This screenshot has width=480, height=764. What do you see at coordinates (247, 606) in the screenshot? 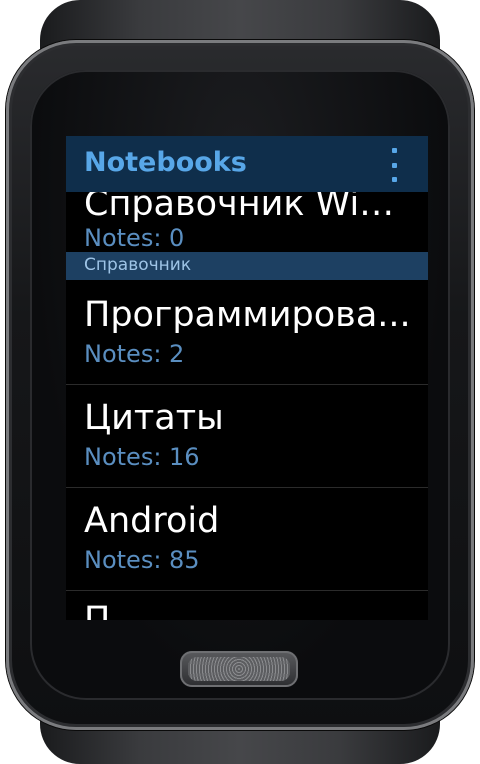
I see `list-item-partial-bottom: П` at bounding box center [247, 606].